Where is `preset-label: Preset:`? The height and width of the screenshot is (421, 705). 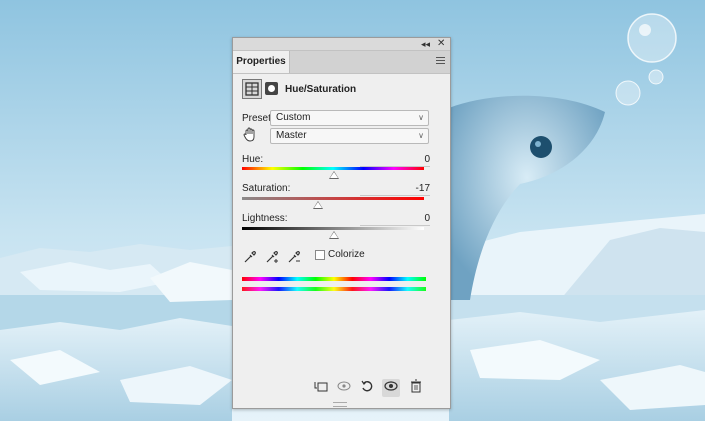 preset-label: Preset: is located at coordinates (258, 118).